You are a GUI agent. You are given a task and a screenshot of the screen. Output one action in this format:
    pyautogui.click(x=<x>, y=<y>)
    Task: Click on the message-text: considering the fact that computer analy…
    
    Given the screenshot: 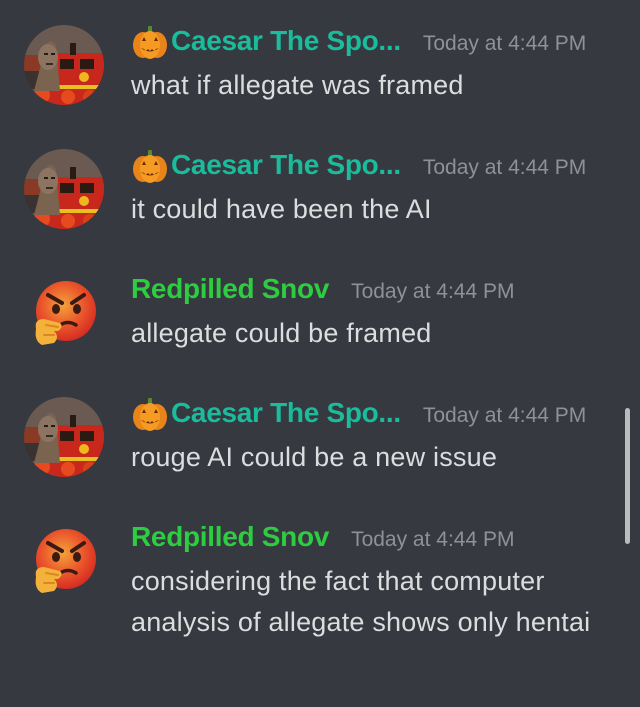 What is the action you would take?
    pyautogui.click(x=361, y=601)
    